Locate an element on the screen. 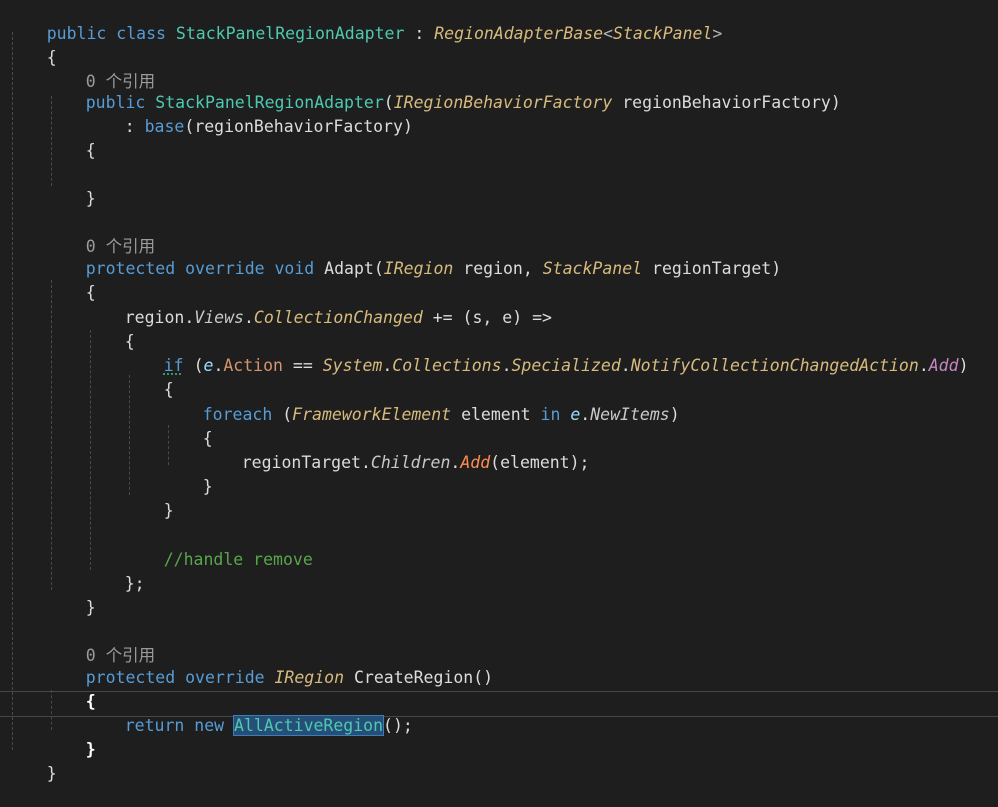 The width and height of the screenshot is (998, 807). code-comment: //handle remove is located at coordinates (238, 559).